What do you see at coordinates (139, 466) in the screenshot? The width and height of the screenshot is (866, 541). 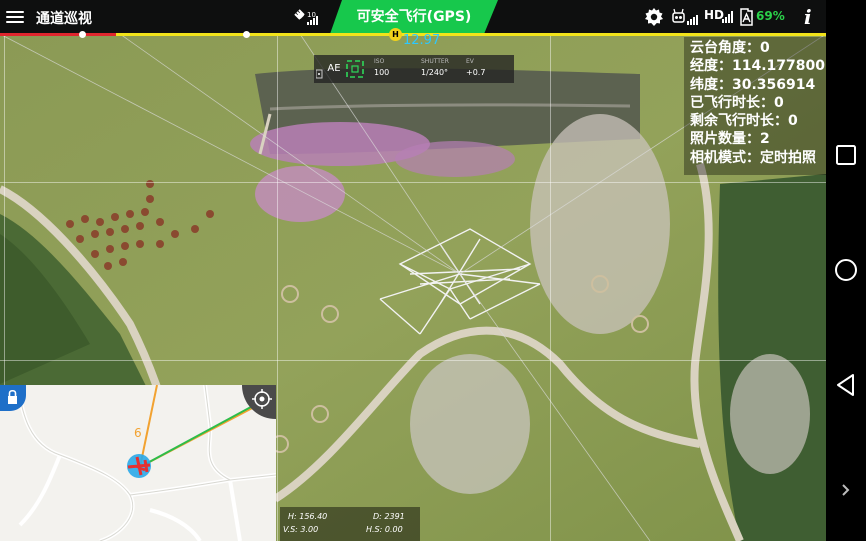 I see `aircraft-icon` at bounding box center [139, 466].